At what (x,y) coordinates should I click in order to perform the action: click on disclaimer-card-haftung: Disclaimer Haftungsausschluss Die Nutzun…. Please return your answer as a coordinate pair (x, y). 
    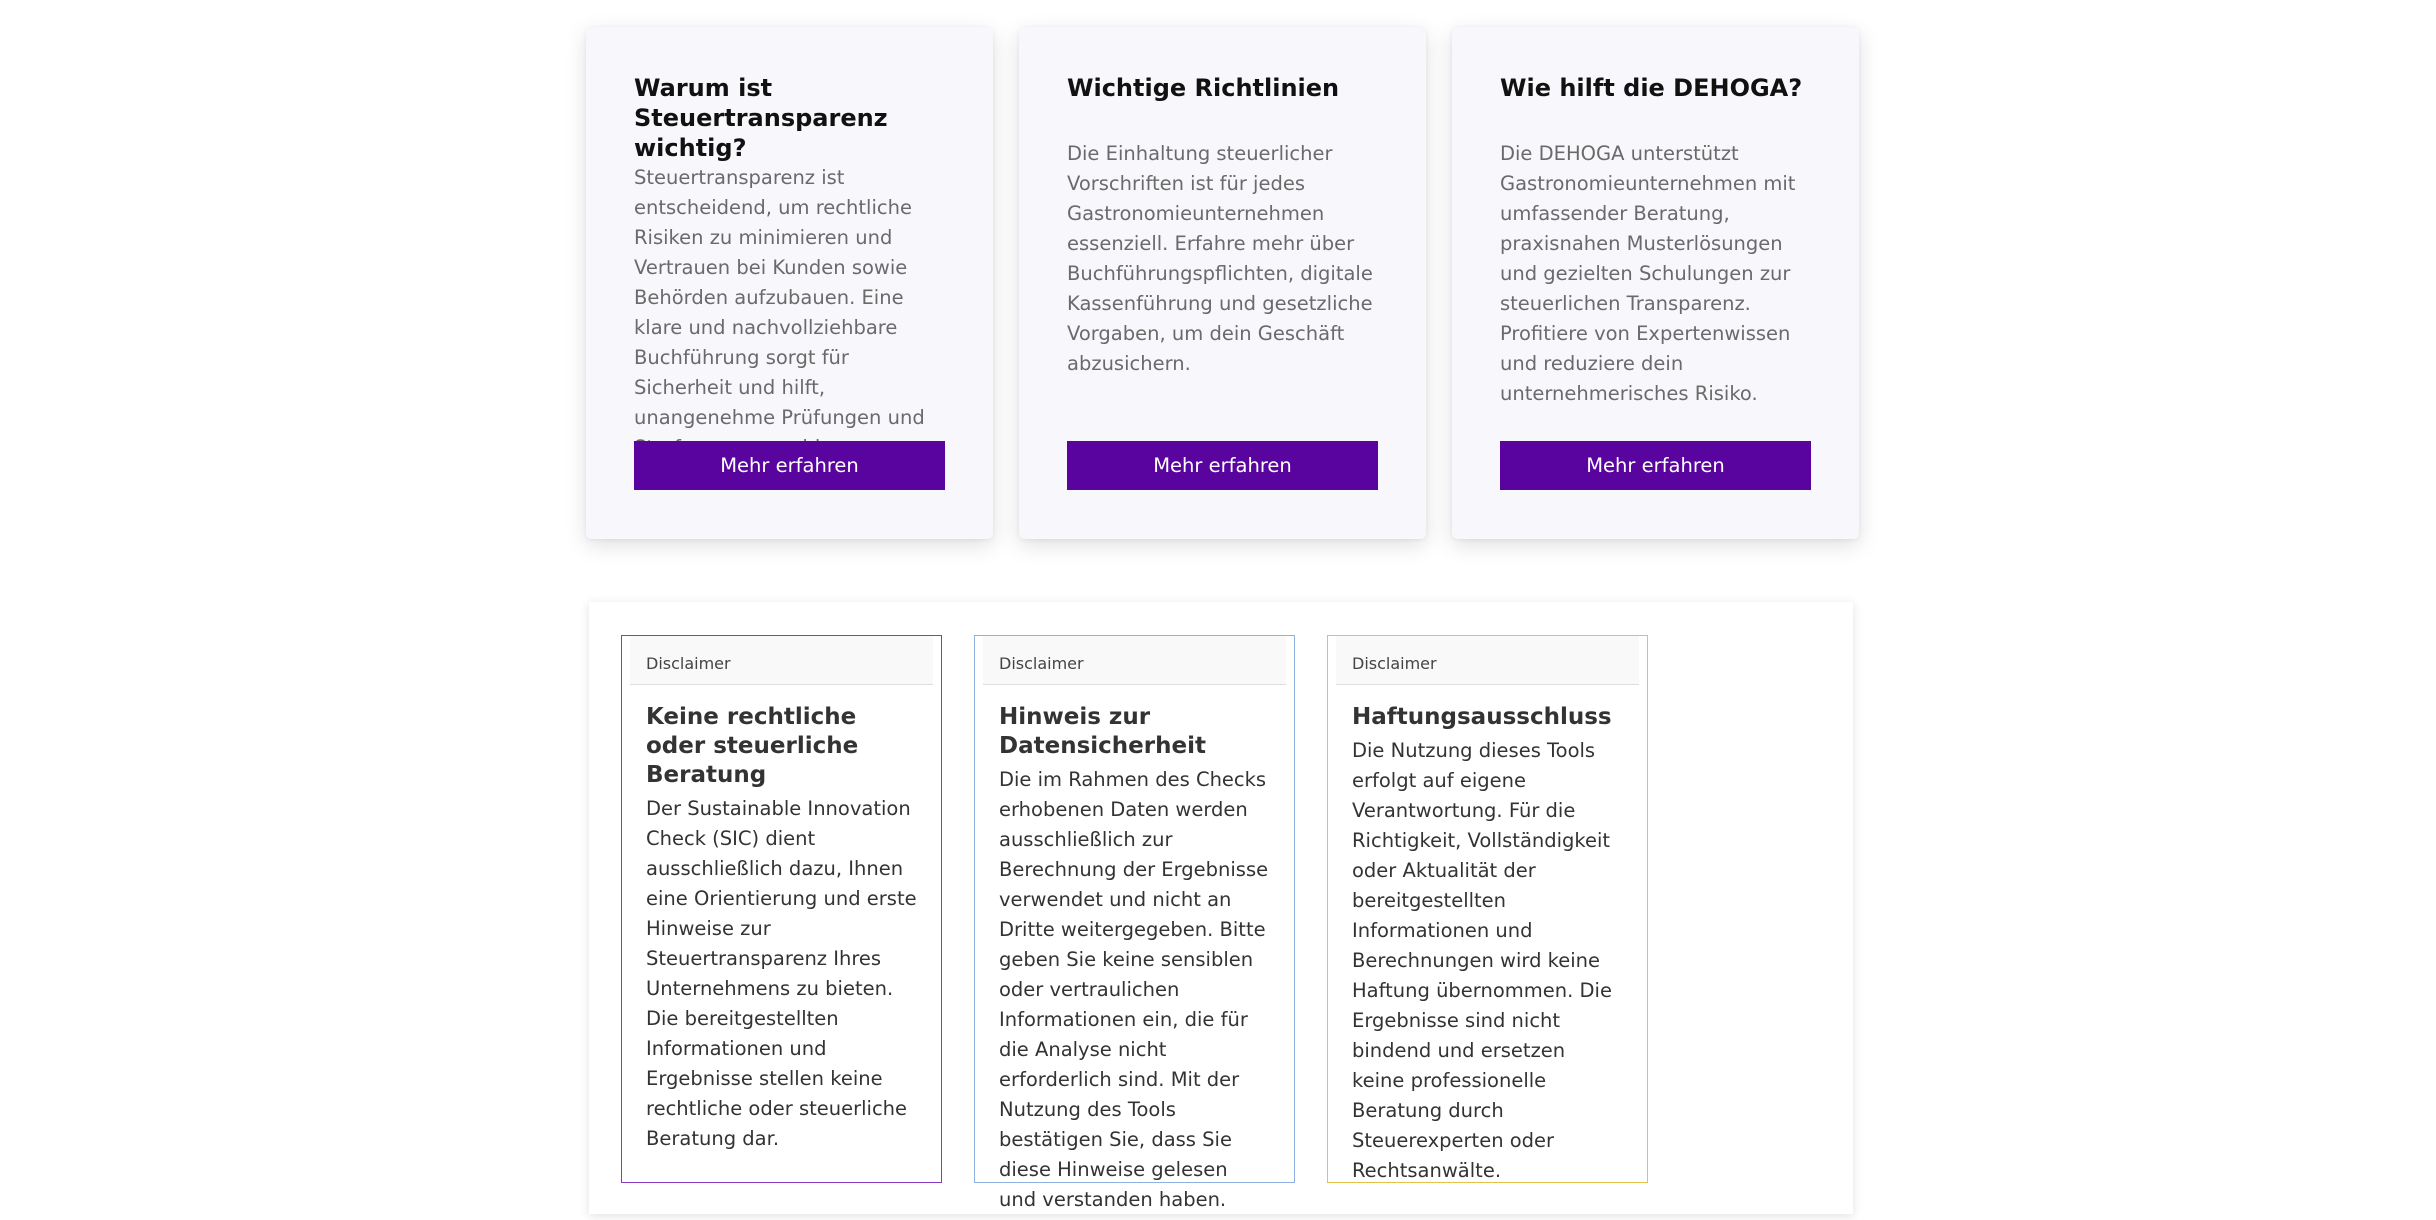
    Looking at the image, I should click on (1487, 909).